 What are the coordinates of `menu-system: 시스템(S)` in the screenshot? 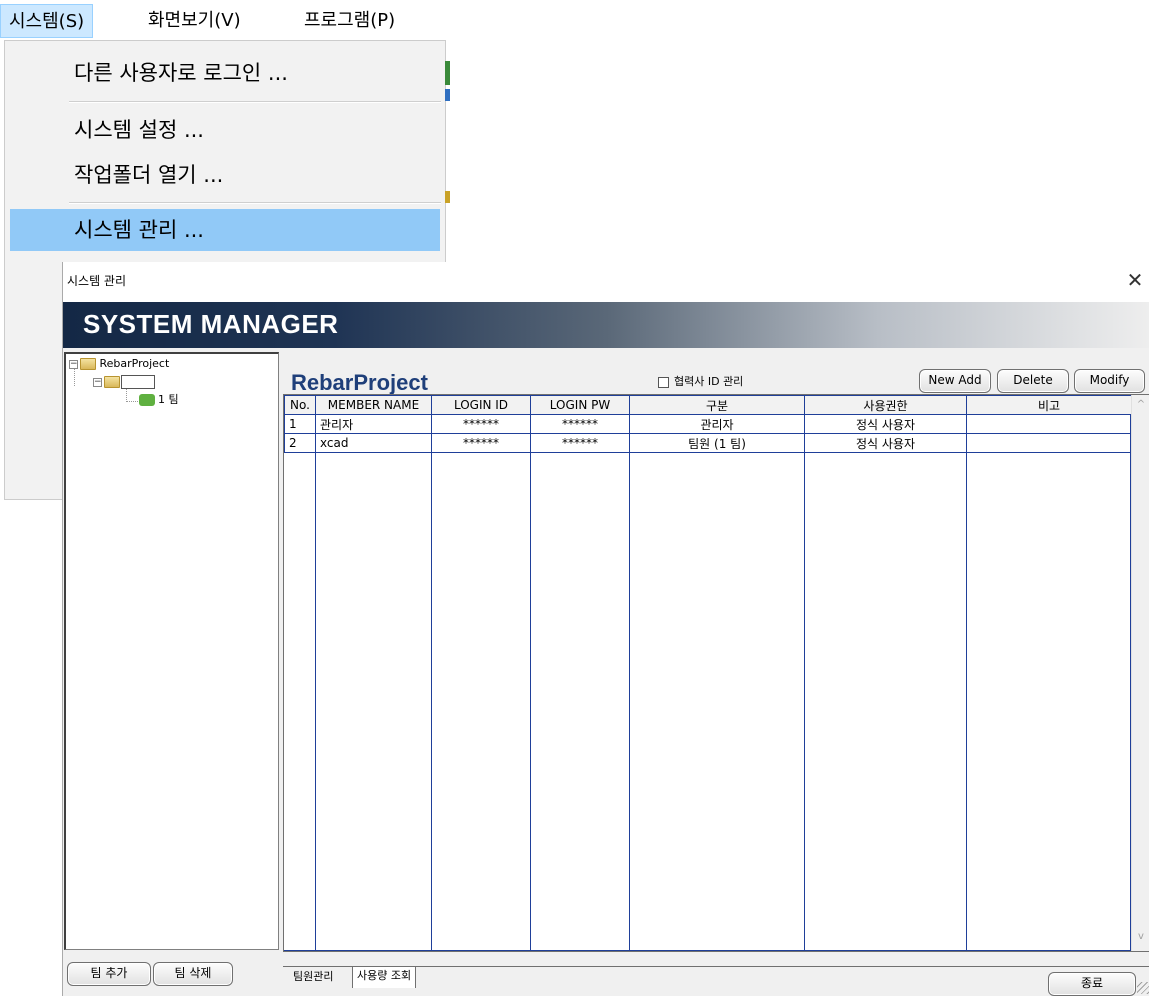 It's located at (47, 21).